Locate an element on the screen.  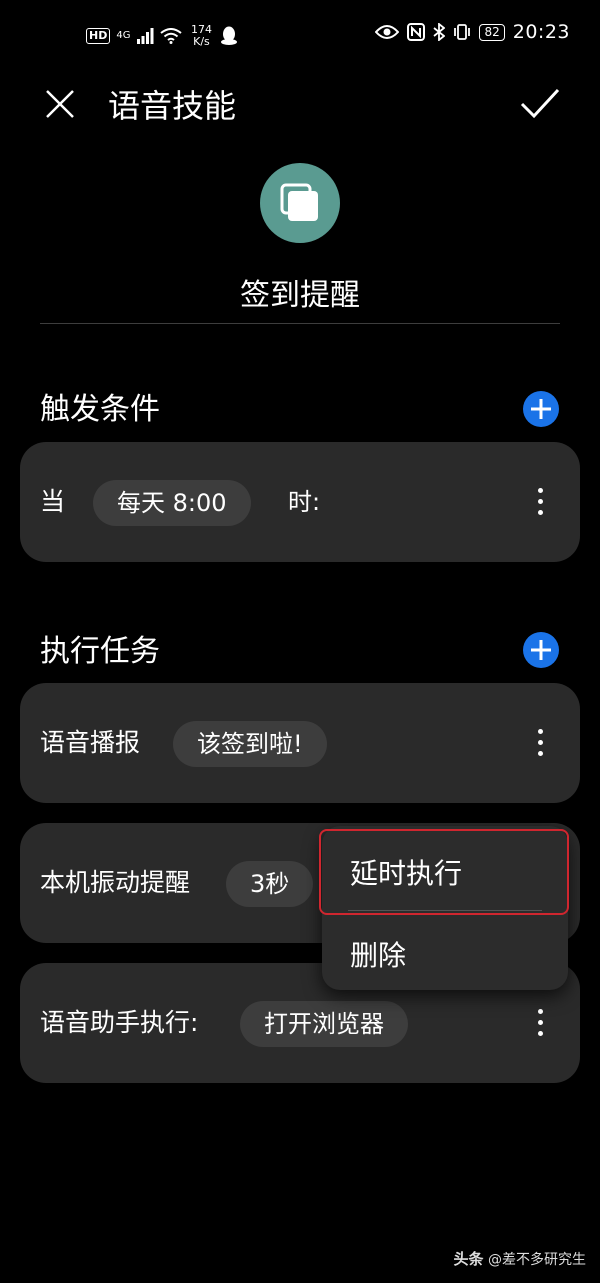
skill-icon is located at coordinates (300, 203).